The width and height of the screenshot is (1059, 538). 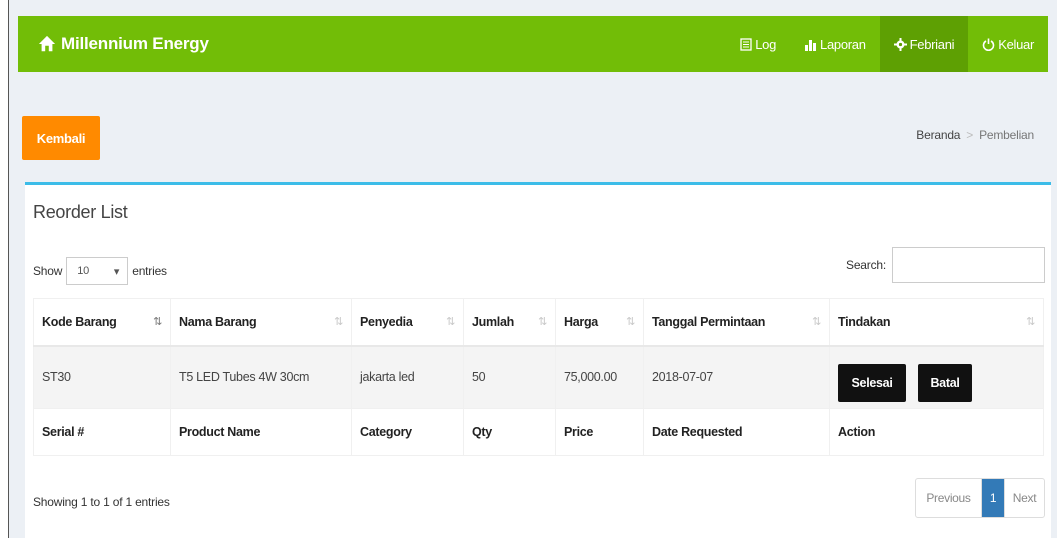 What do you see at coordinates (79, 321) in the screenshot?
I see `header-label: Kode Barang` at bounding box center [79, 321].